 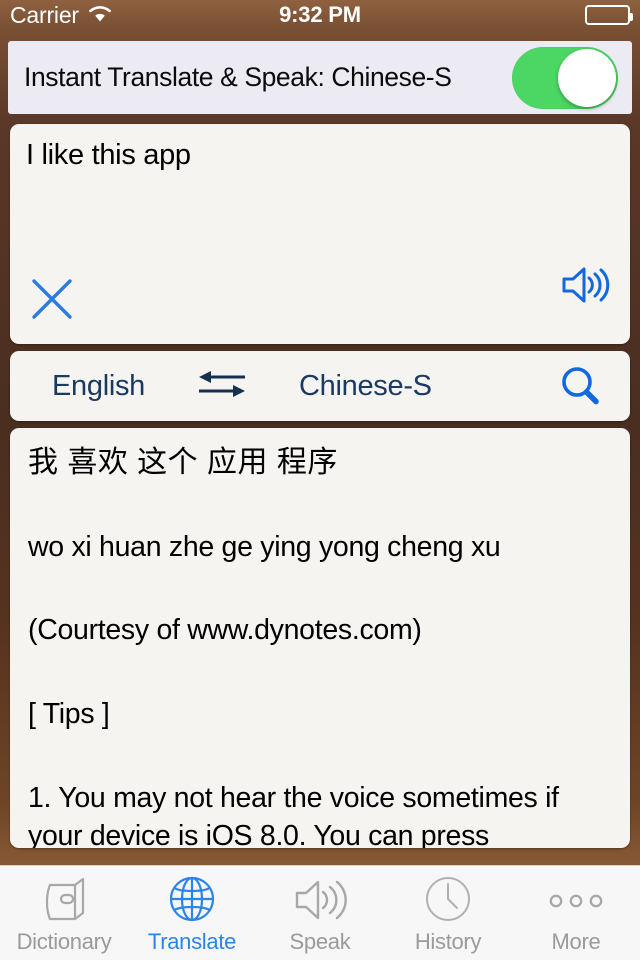 I want to click on result-line-pinyin: wo xi huan zhe ge ying yong cheng xu, so click(x=264, y=546).